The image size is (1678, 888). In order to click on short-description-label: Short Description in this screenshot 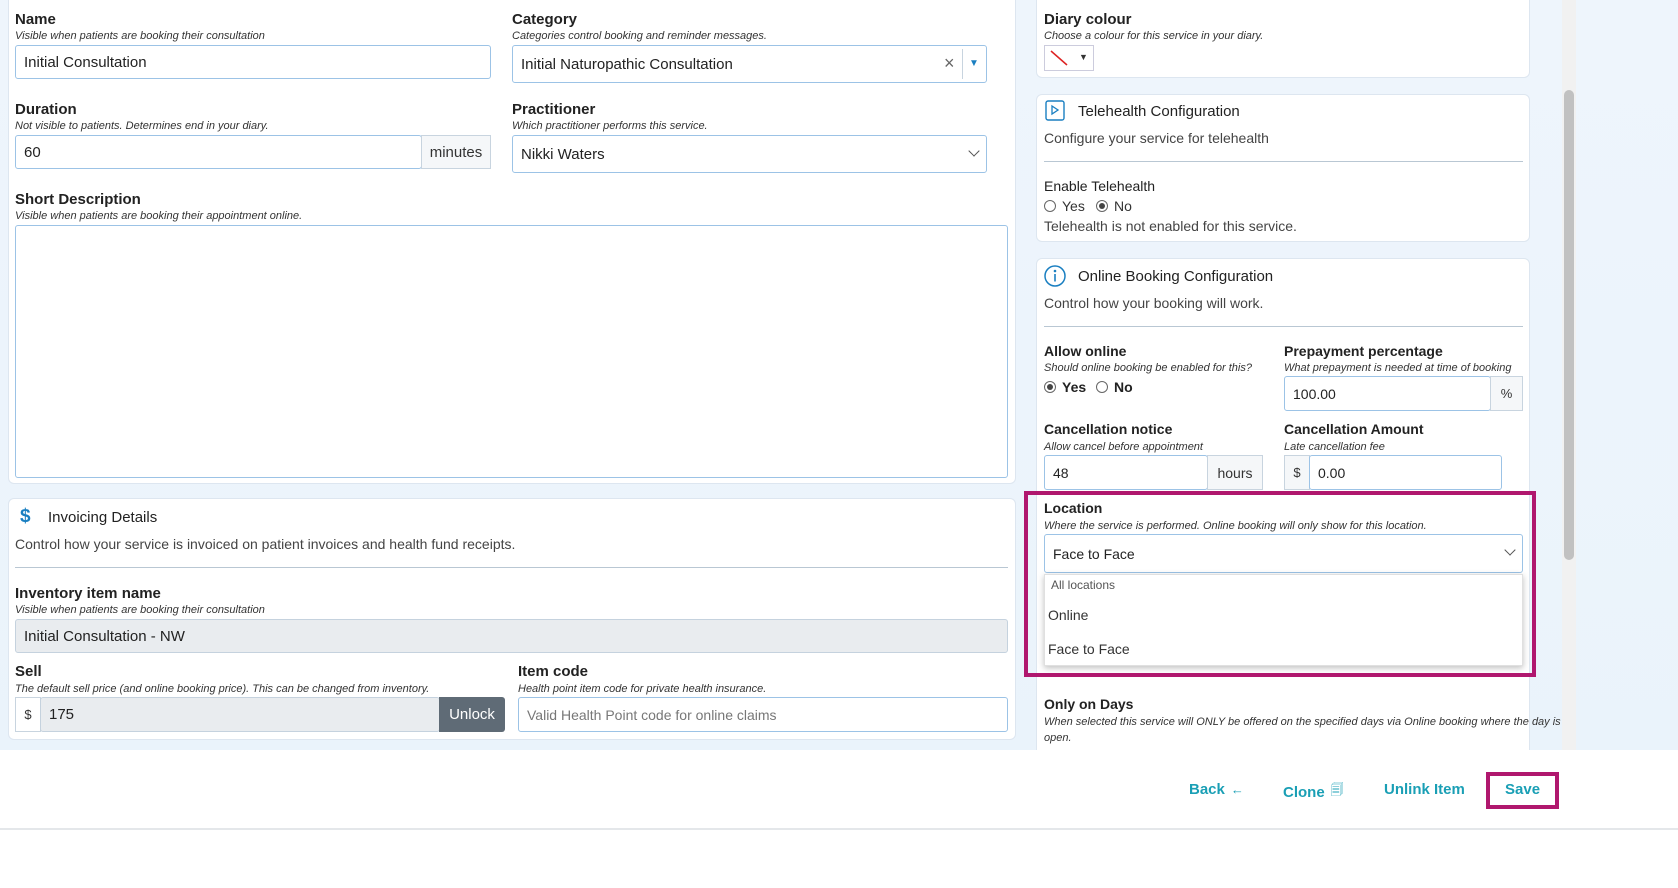, I will do `click(78, 199)`.